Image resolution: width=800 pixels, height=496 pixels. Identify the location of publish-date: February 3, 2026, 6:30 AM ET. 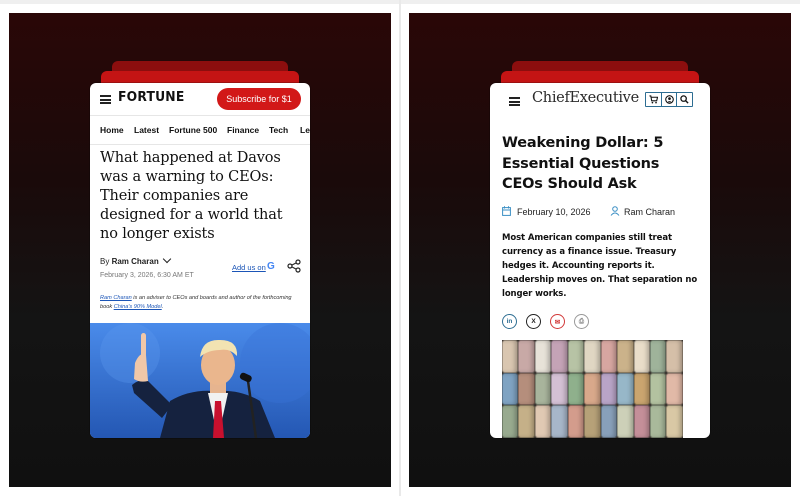
(147, 275).